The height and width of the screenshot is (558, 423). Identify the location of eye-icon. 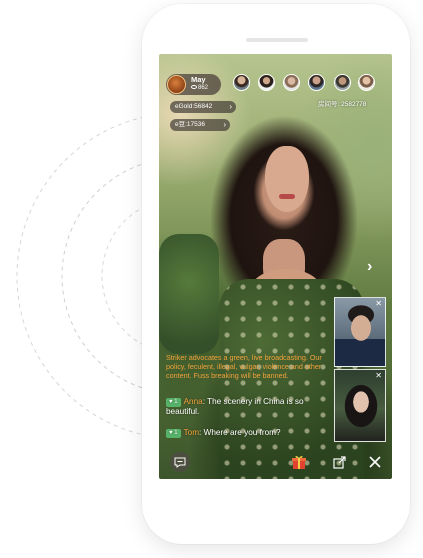
(194, 87).